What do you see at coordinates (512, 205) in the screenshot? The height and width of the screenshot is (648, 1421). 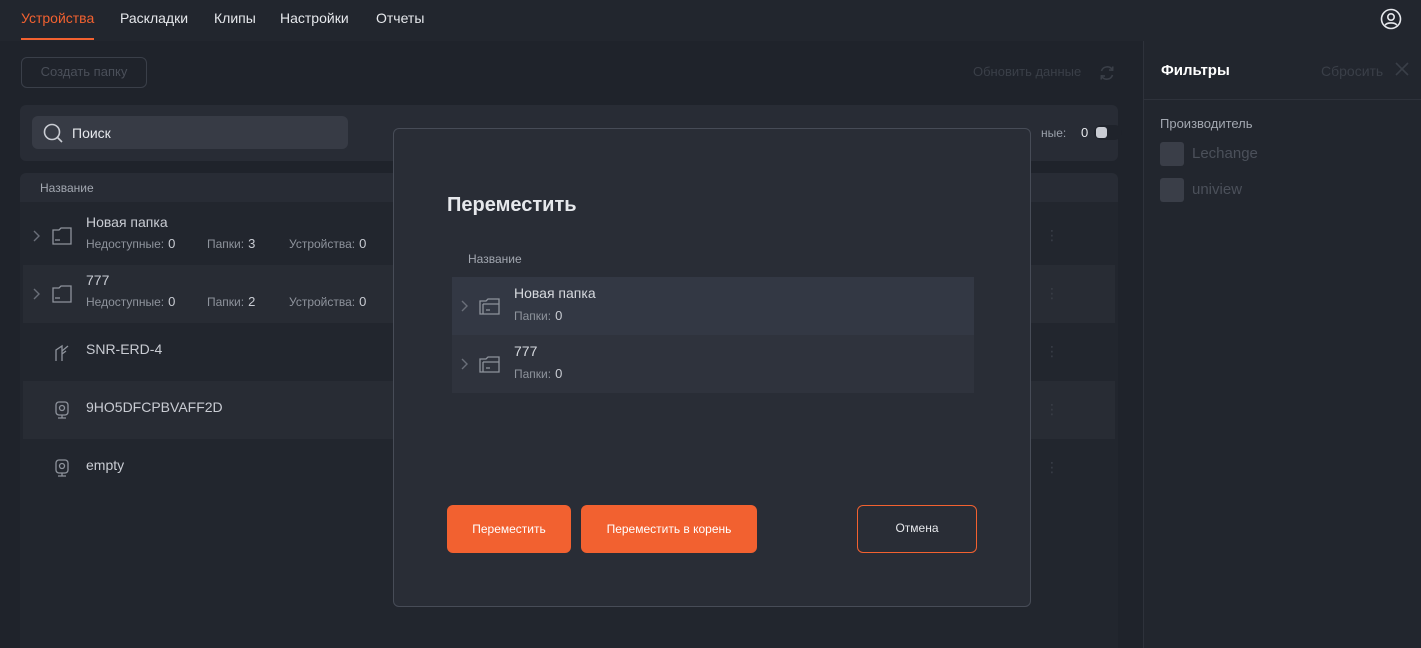 I see `dialog-title: Переместить` at bounding box center [512, 205].